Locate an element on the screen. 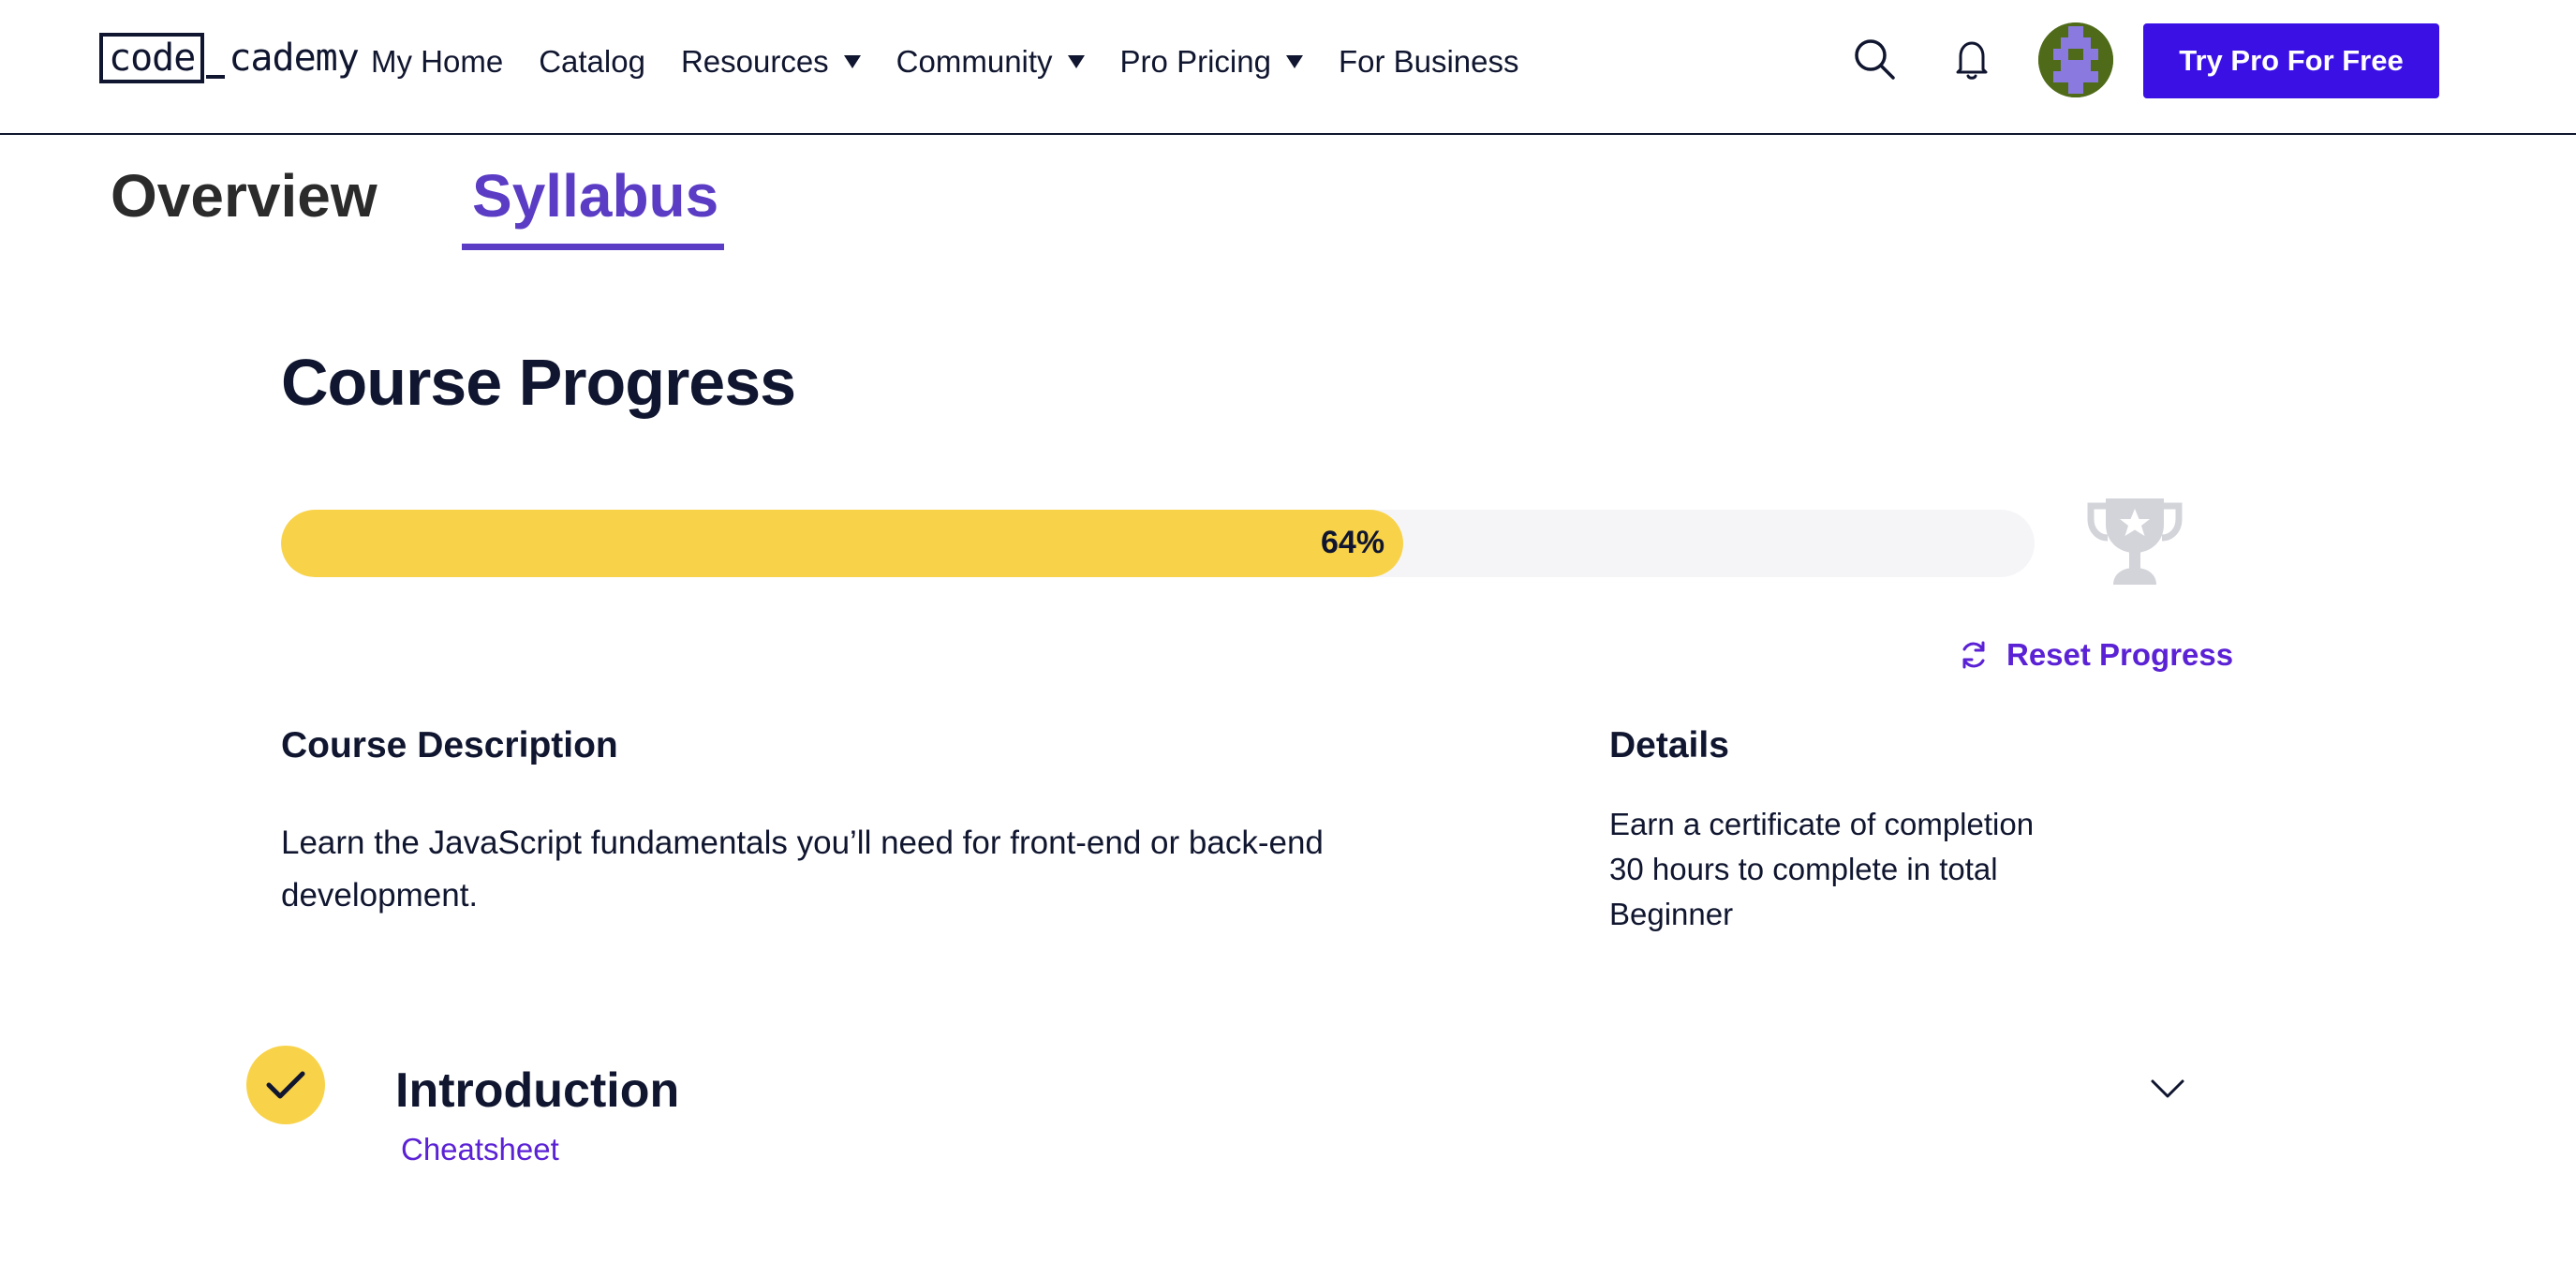 The height and width of the screenshot is (1278, 2576). active-tab-indicator is located at coordinates (593, 247).